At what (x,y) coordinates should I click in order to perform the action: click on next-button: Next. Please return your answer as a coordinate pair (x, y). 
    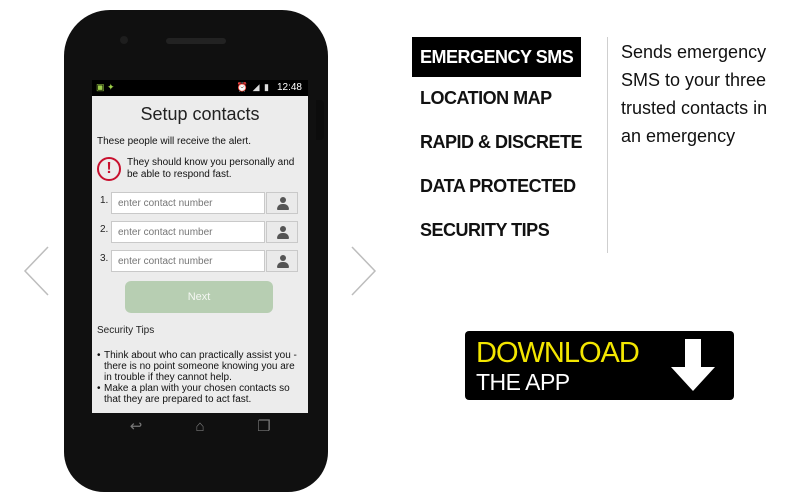
    Looking at the image, I should click on (199, 297).